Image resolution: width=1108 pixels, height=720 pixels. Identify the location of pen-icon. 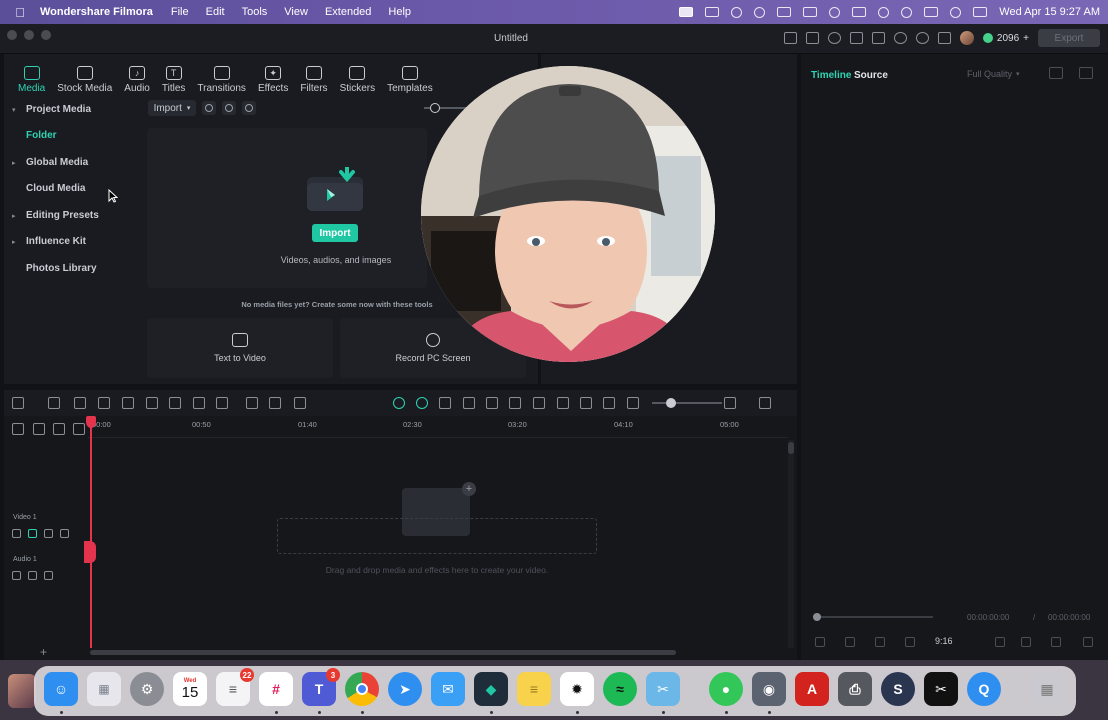
(222, 403).